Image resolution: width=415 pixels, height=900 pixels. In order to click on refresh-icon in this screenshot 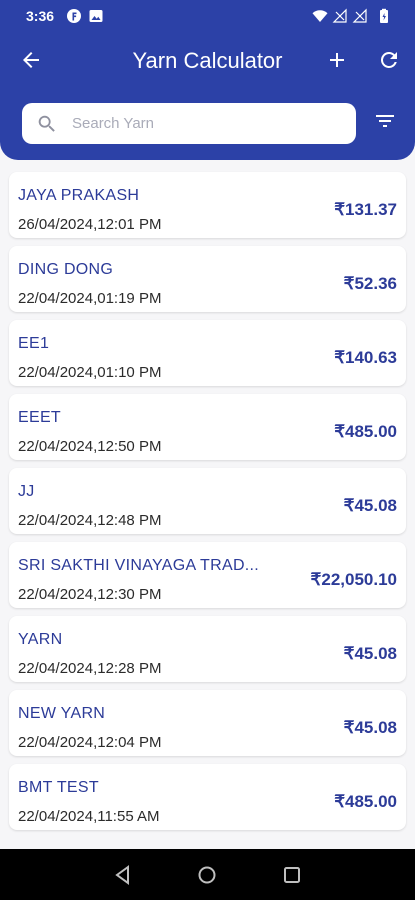, I will do `click(389, 62)`.